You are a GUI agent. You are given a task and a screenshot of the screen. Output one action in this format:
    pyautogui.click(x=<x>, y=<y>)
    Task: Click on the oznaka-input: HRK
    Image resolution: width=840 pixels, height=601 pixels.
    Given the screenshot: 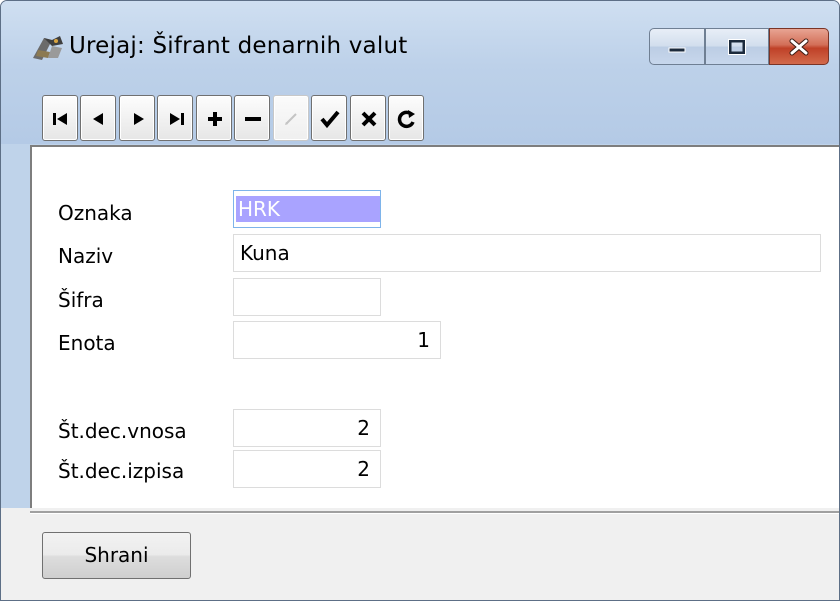 What is the action you would take?
    pyautogui.click(x=307, y=209)
    